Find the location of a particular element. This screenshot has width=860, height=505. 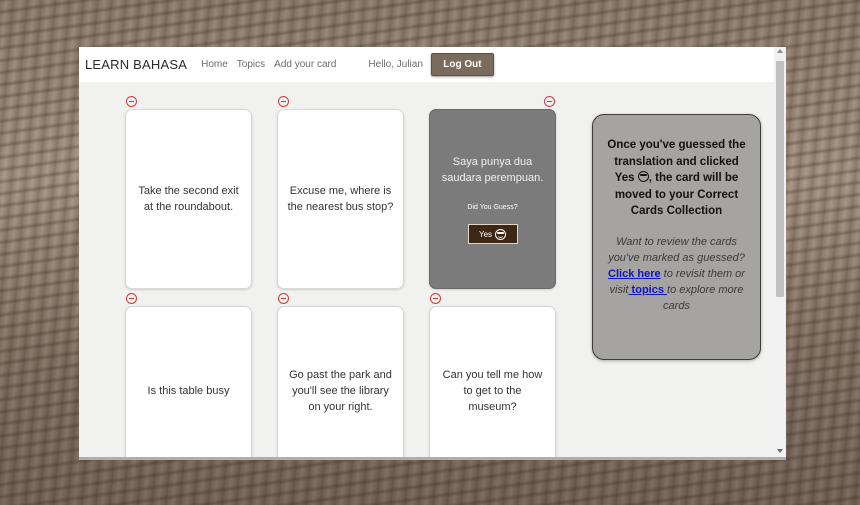

card-text: Is this table busy is located at coordinates (188, 391).